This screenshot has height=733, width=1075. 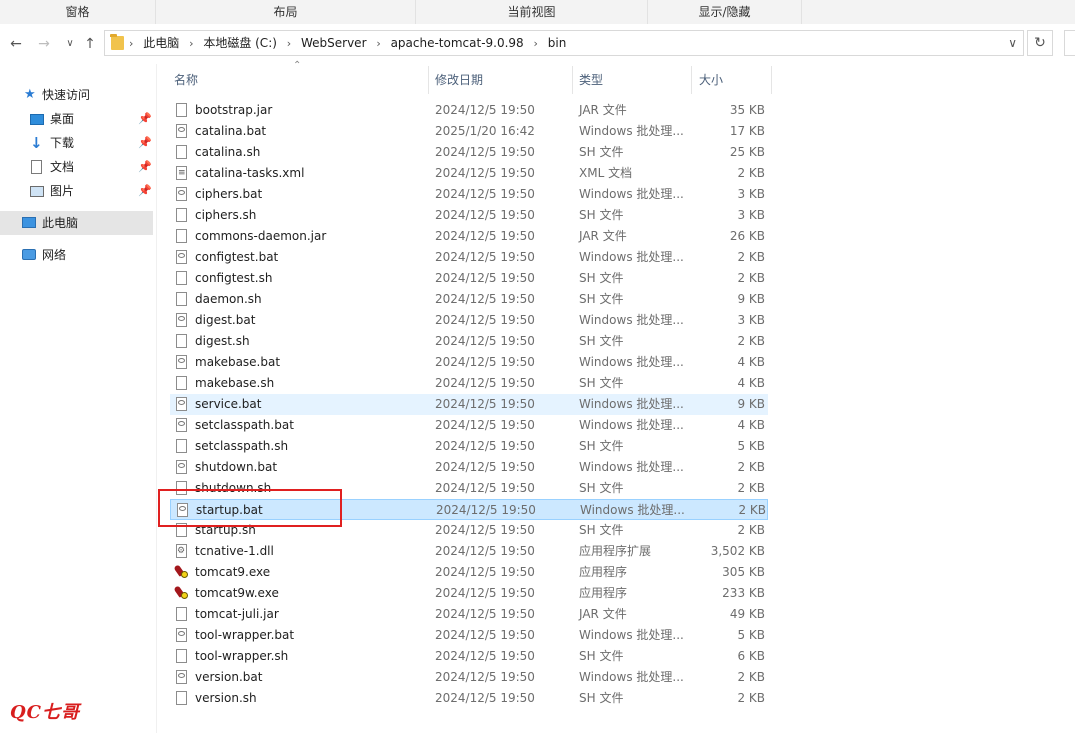 I want to click on sidebar-item-quick-access: ★ 快速访问, so click(x=76, y=95).